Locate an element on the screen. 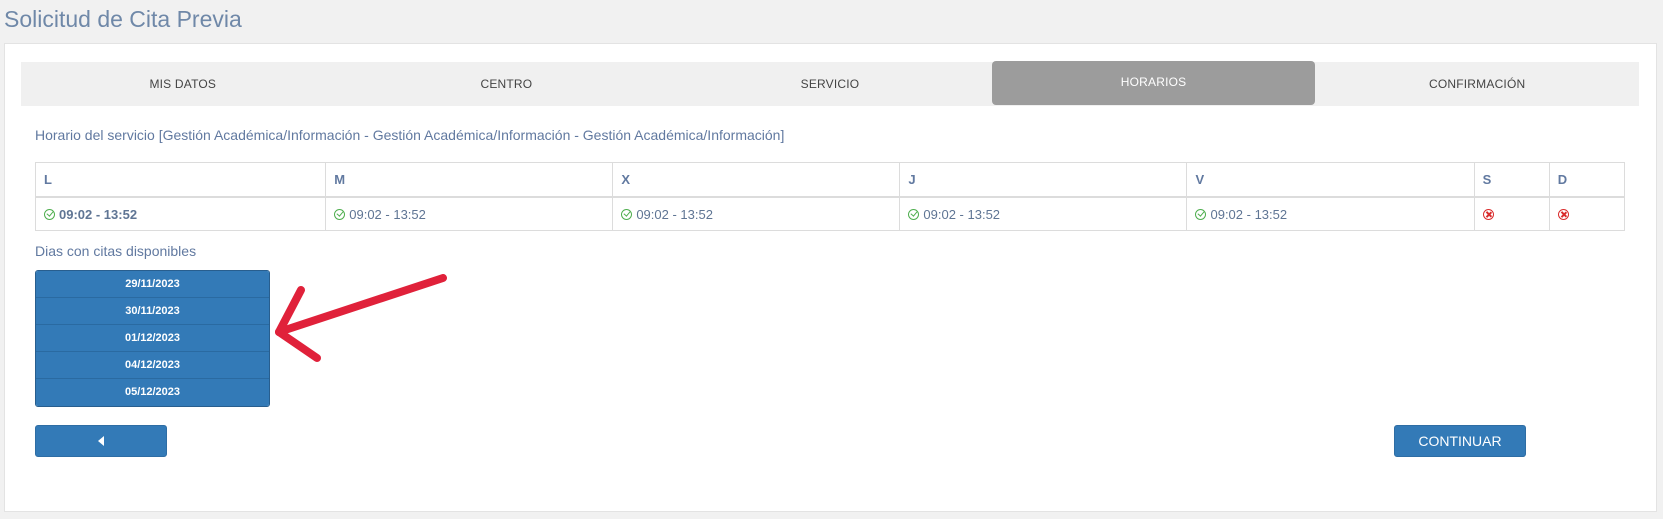  step-confirmacion: CONFIRMACIÓN is located at coordinates (1477, 84).